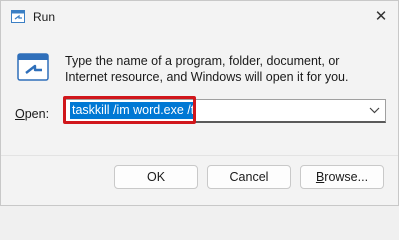 The image size is (399, 240). Describe the element at coordinates (199, 17) in the screenshot. I see `title-bar: Run ✕` at that location.